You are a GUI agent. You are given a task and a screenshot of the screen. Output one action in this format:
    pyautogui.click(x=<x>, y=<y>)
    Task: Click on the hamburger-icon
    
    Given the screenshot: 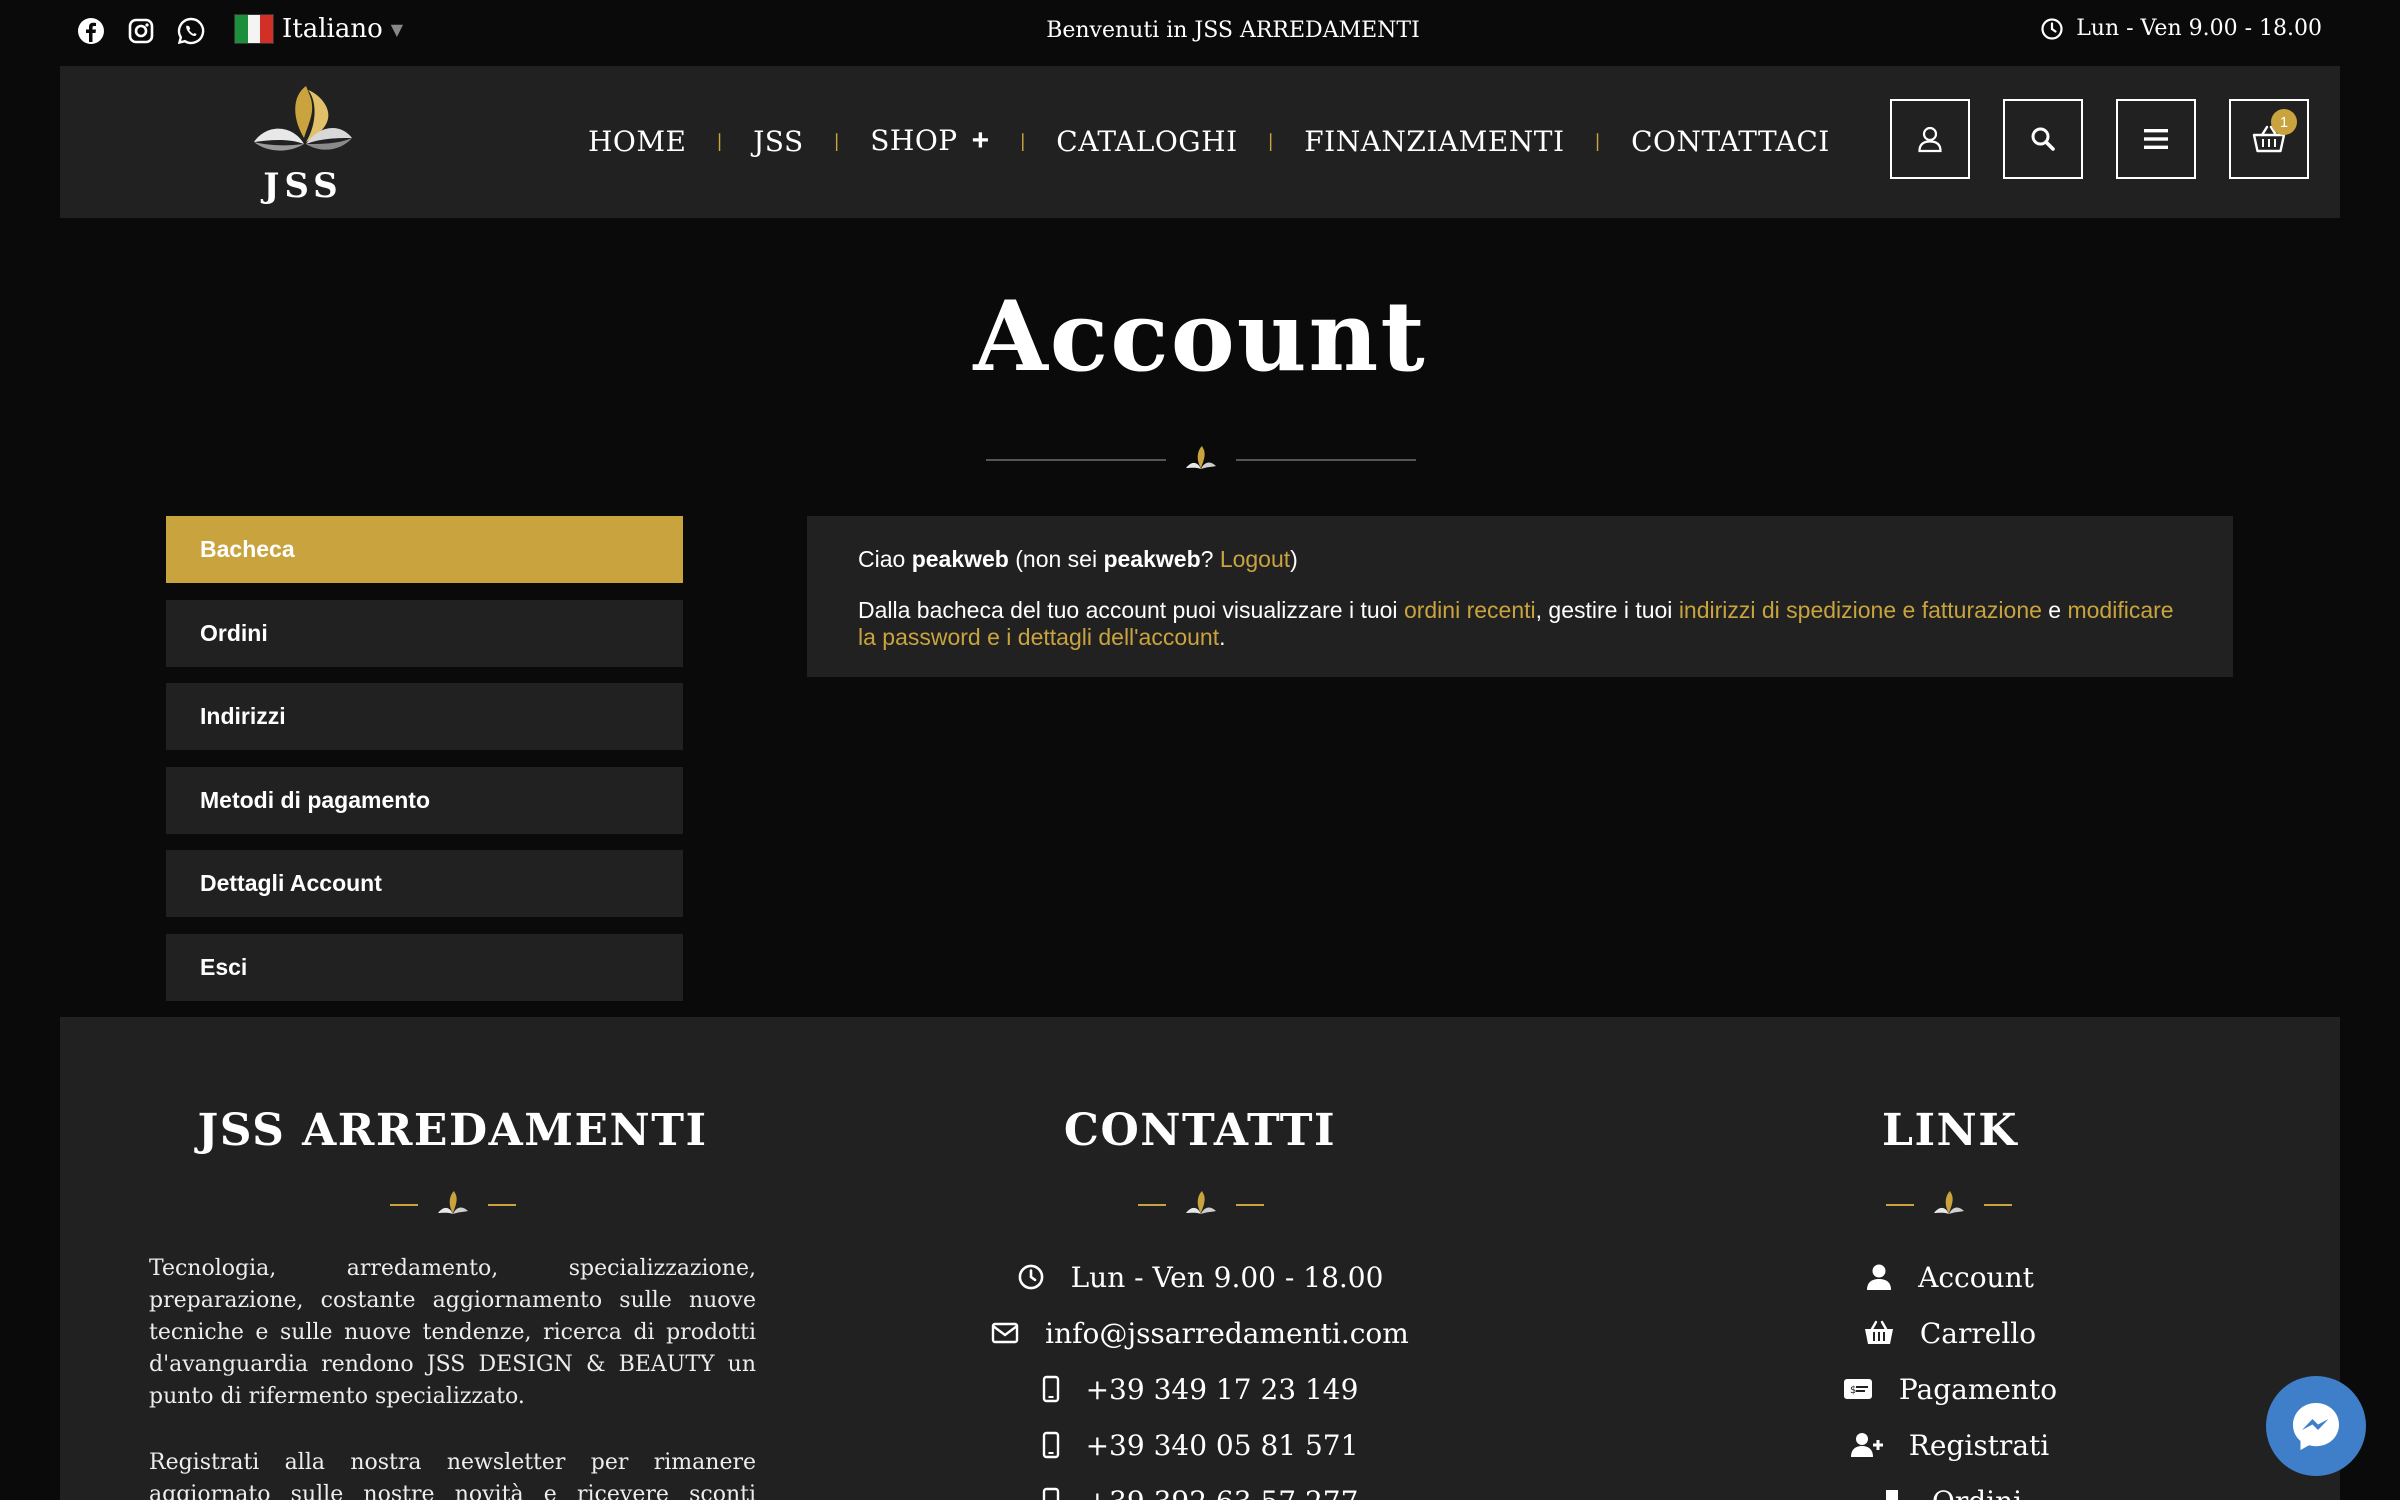 What is the action you would take?
    pyautogui.click(x=2156, y=139)
    